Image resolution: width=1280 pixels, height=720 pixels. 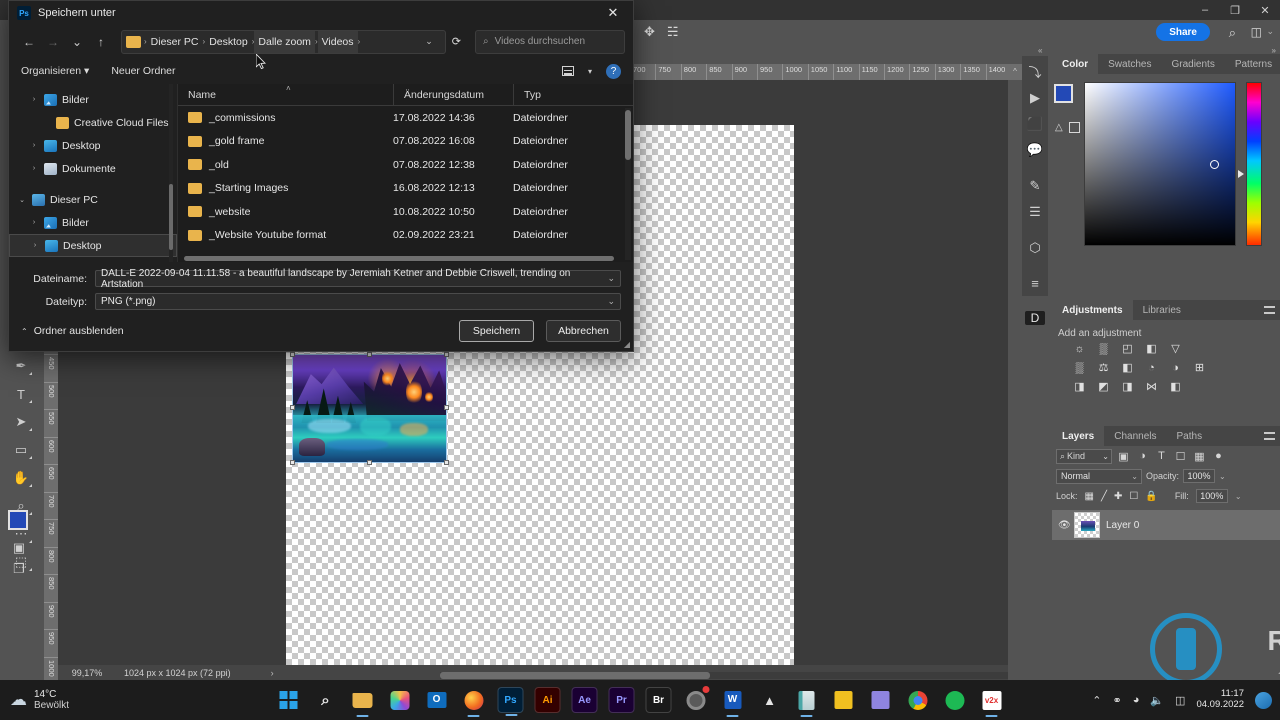 What do you see at coordinates (53, 42) in the screenshot?
I see `forward-button: →` at bounding box center [53, 42].